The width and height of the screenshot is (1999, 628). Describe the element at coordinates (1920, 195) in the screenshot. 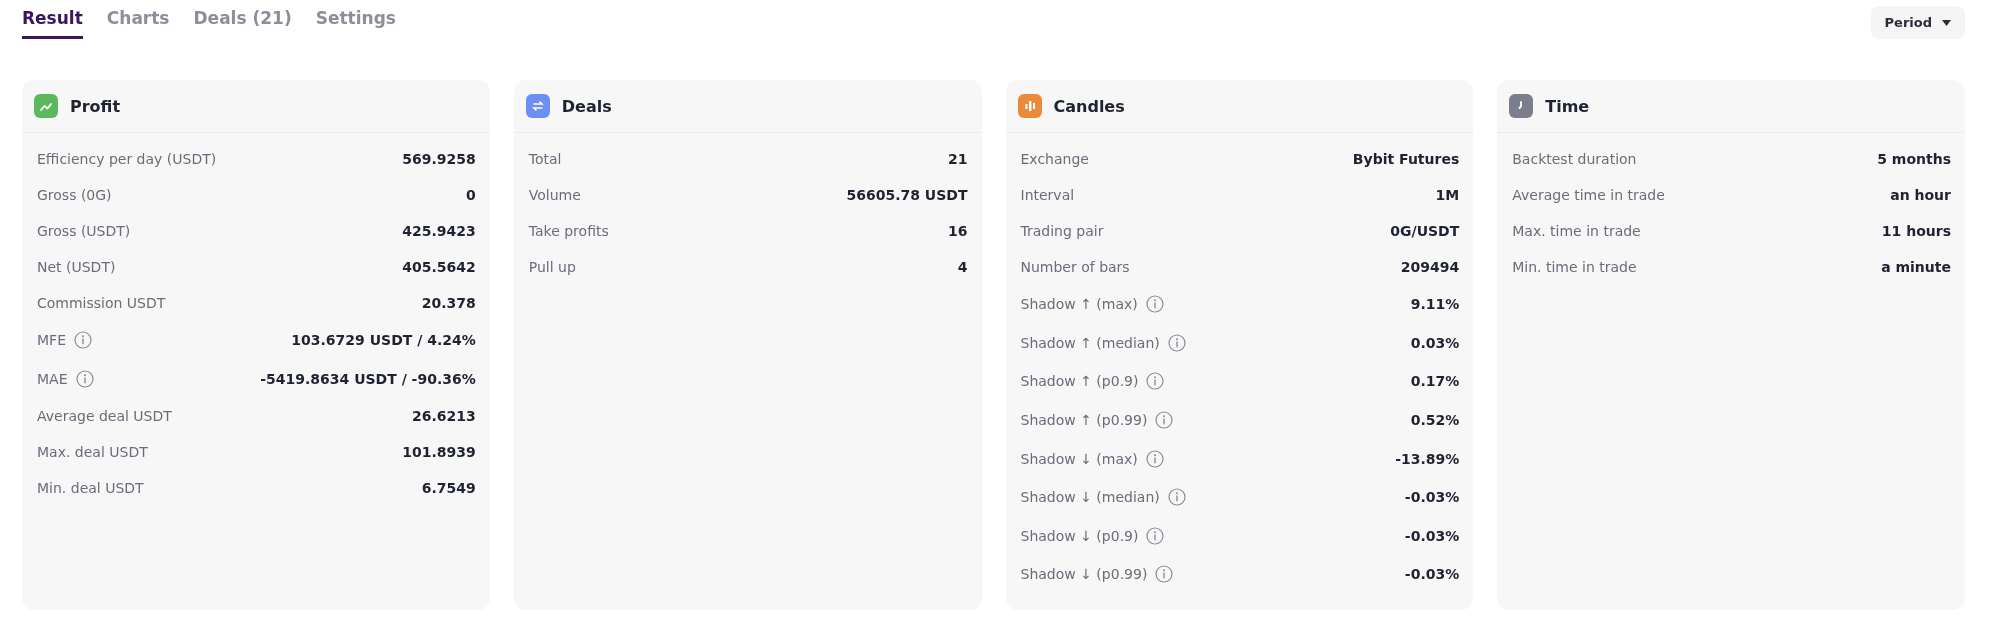

I see `stat-value: an hour` at that location.